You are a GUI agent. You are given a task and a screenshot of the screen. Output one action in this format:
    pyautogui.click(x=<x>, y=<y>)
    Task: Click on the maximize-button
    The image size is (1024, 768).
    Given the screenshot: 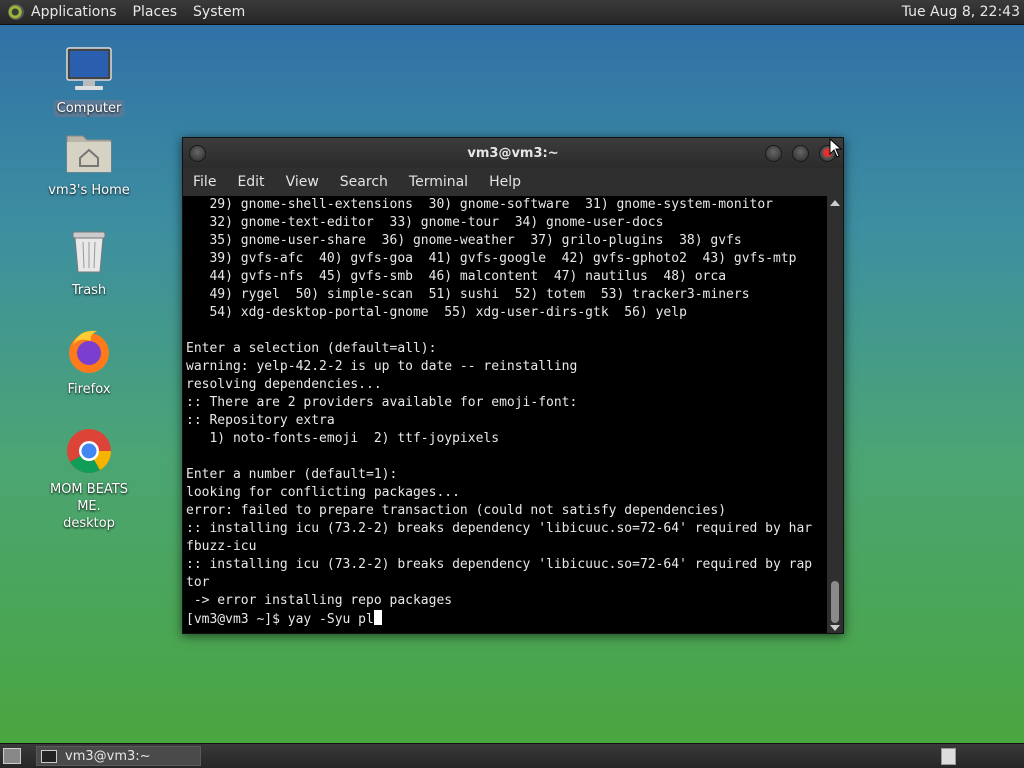 What is the action you would take?
    pyautogui.click(x=800, y=153)
    